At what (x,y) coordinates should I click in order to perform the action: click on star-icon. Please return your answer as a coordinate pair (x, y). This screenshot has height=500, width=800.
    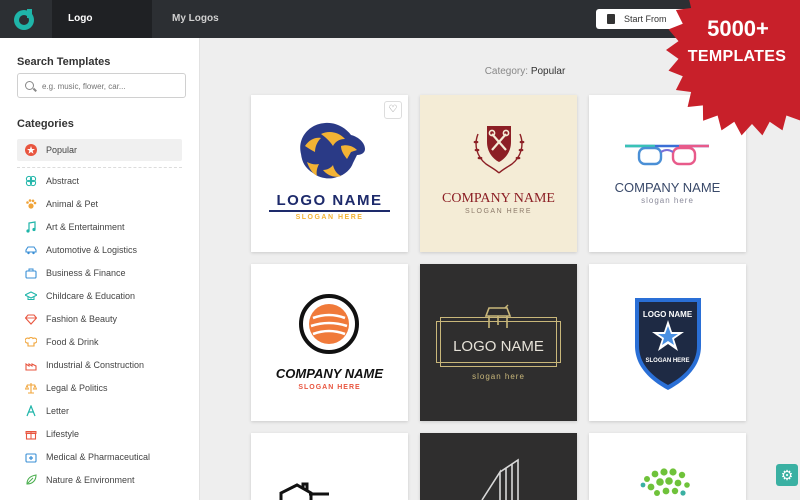
    Looking at the image, I should click on (31, 150).